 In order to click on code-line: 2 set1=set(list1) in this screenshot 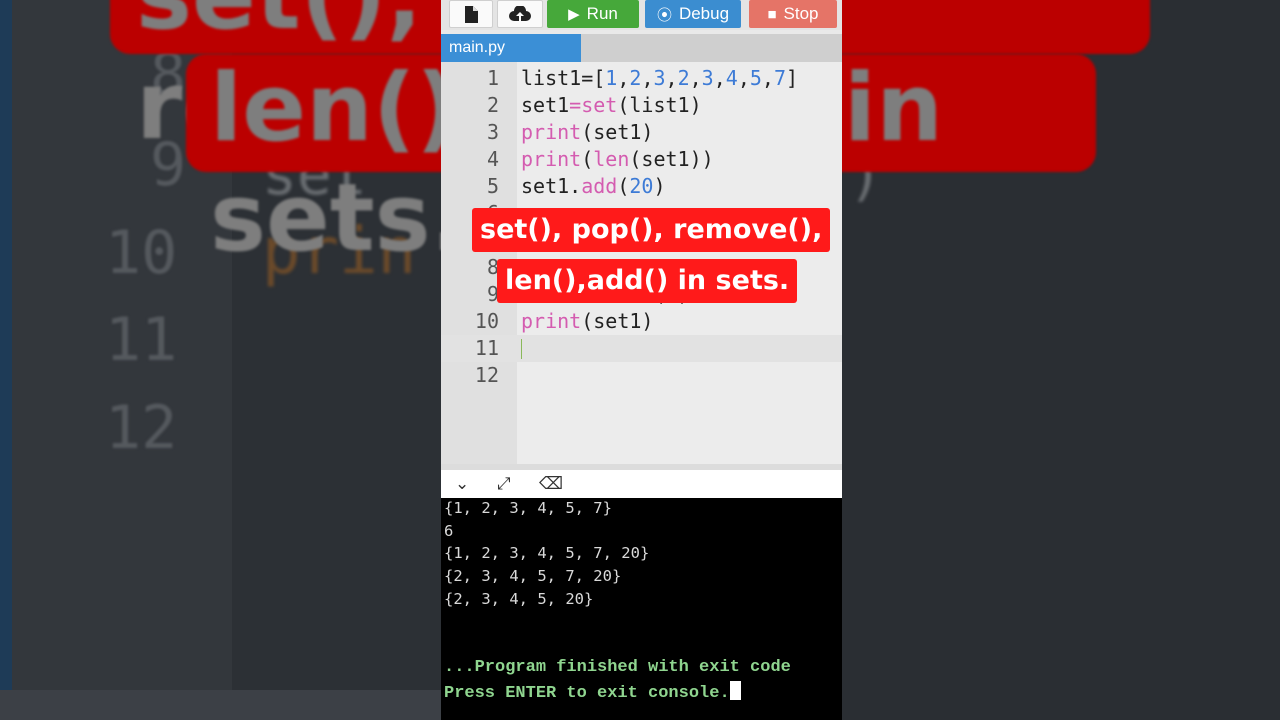, I will do `click(641, 105)`.